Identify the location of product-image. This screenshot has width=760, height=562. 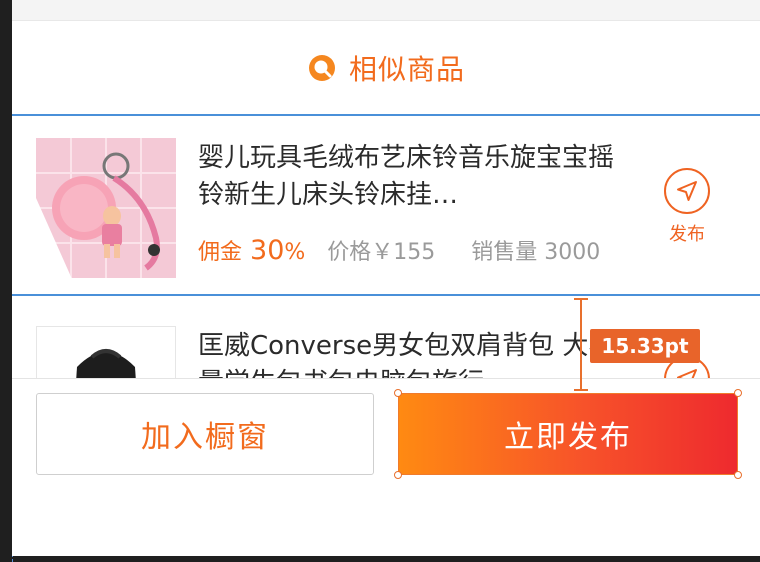
(106, 208).